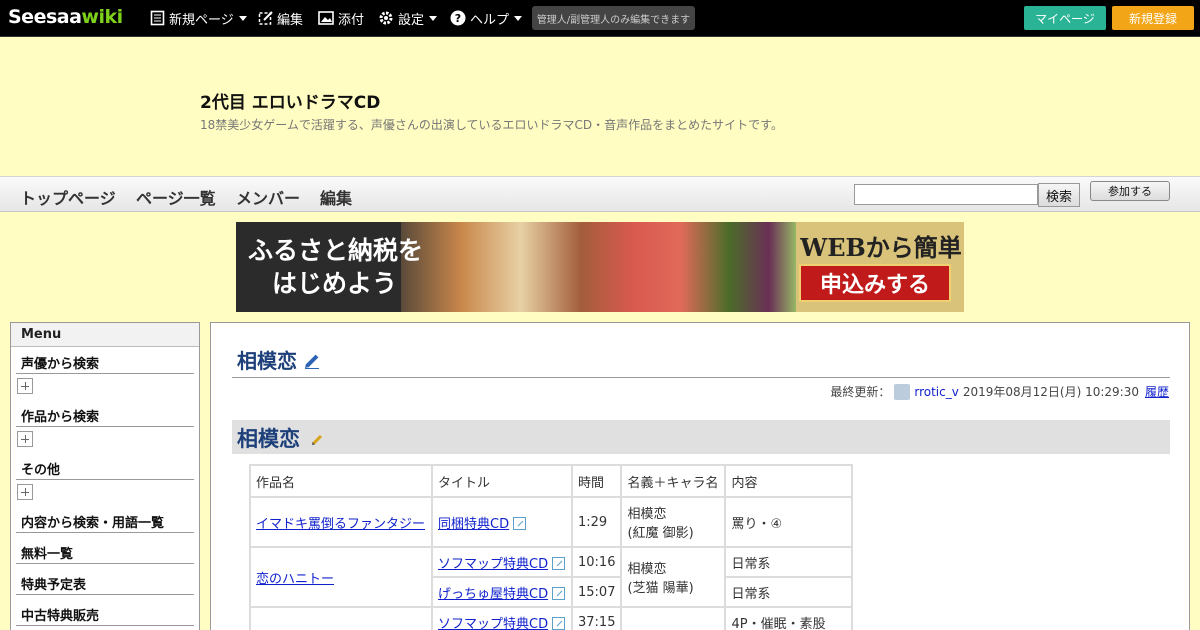 The image size is (1200, 630). I want to click on page-title: 相模恋, so click(278, 359).